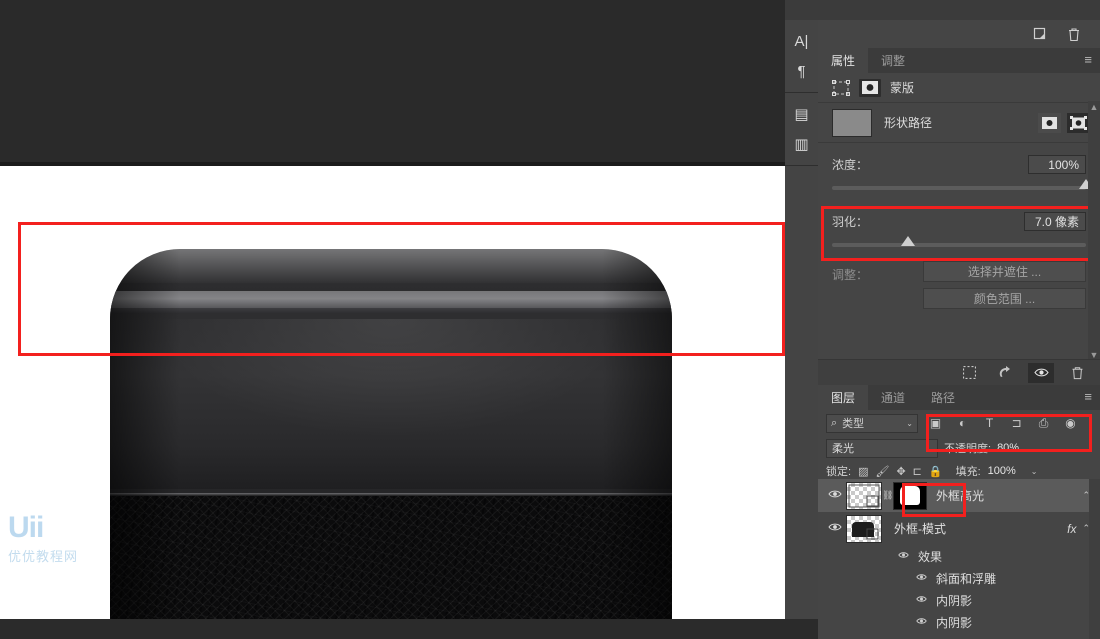  I want to click on lock-all-icon: 🔒, so click(936, 471).